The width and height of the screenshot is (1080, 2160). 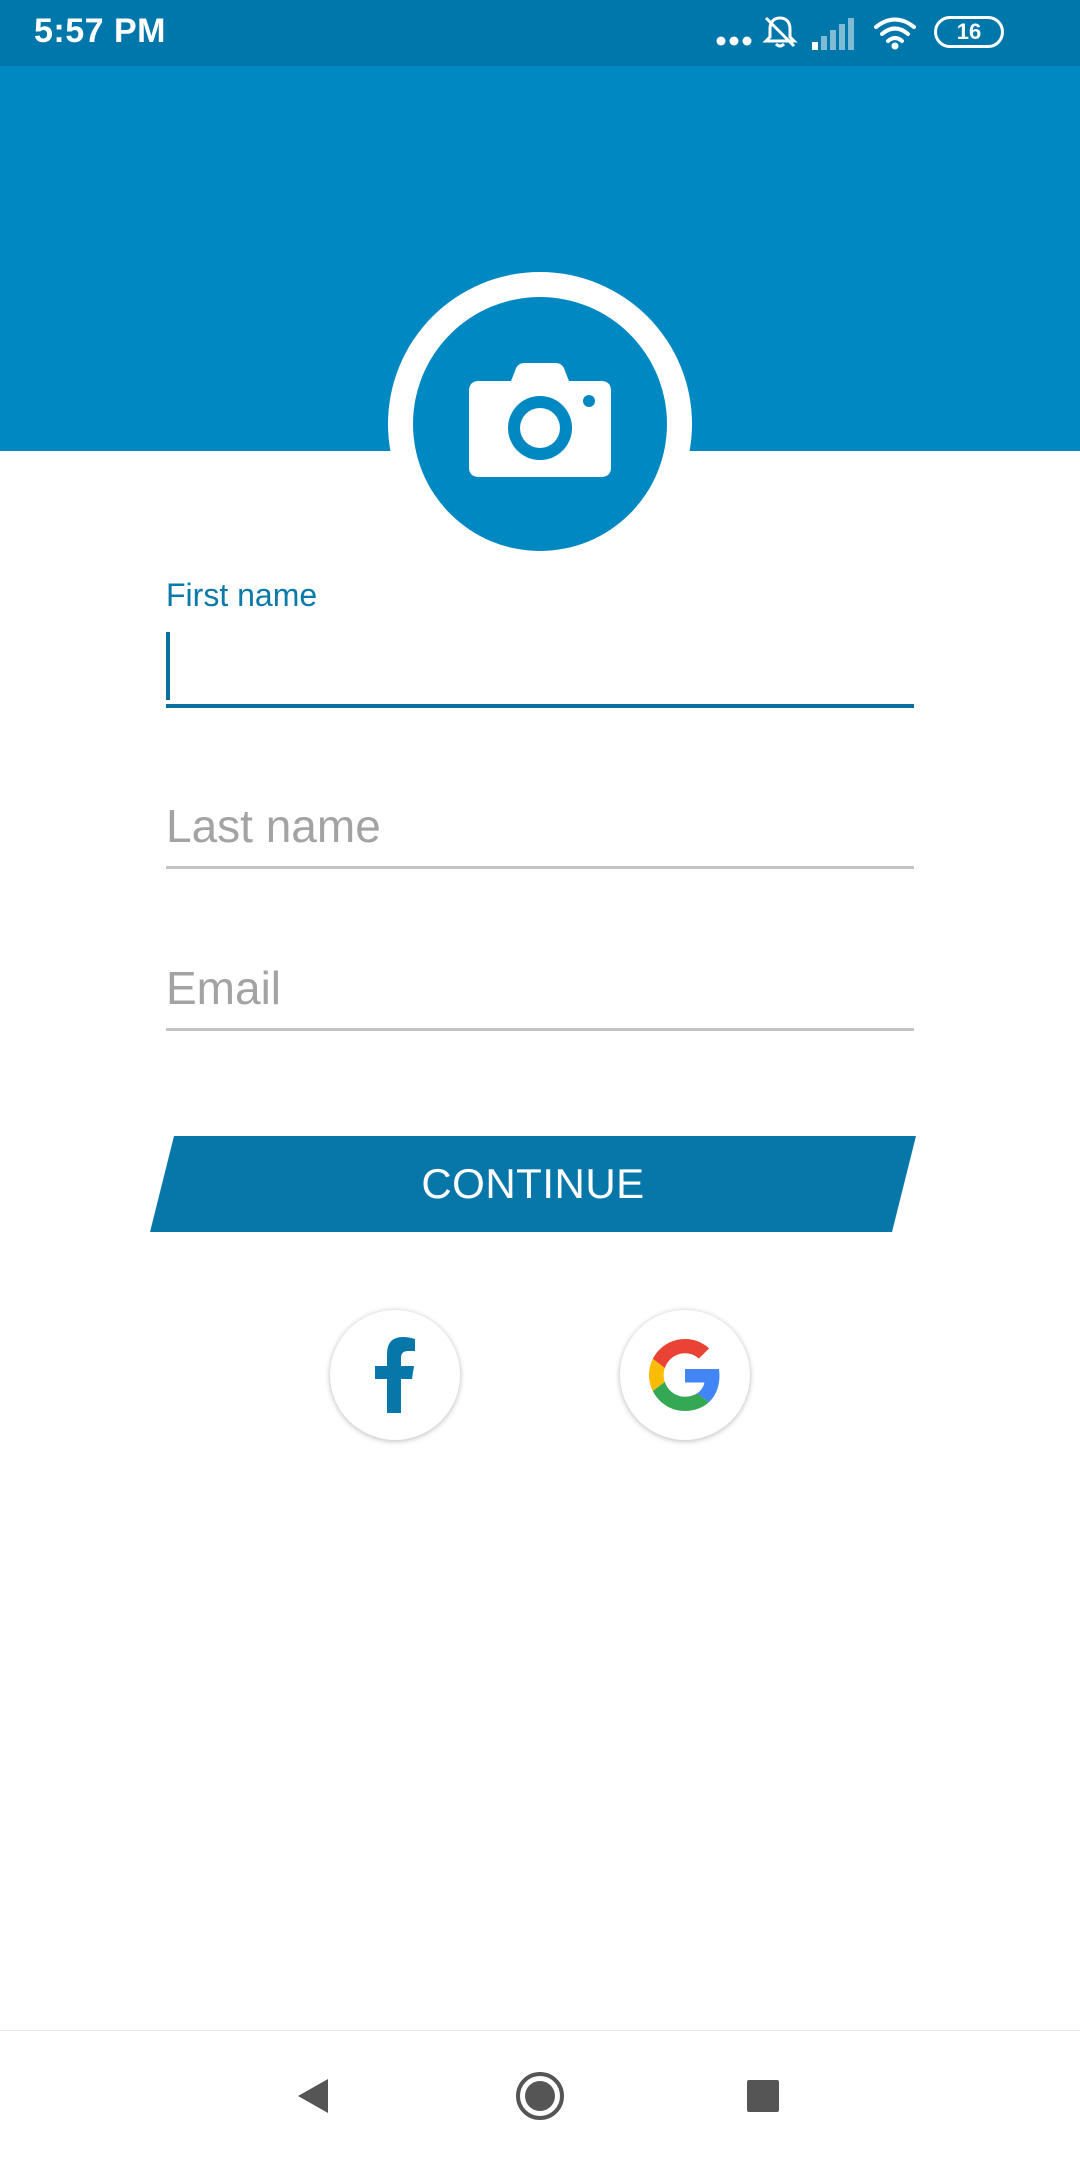 I want to click on last-name-input, so click(x=540, y=826).